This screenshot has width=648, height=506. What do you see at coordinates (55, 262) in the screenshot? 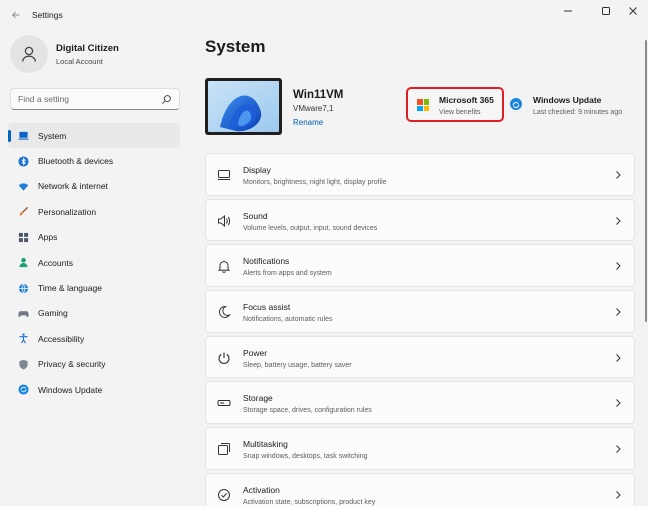
I see `sidebar-item-label: Accounts` at bounding box center [55, 262].